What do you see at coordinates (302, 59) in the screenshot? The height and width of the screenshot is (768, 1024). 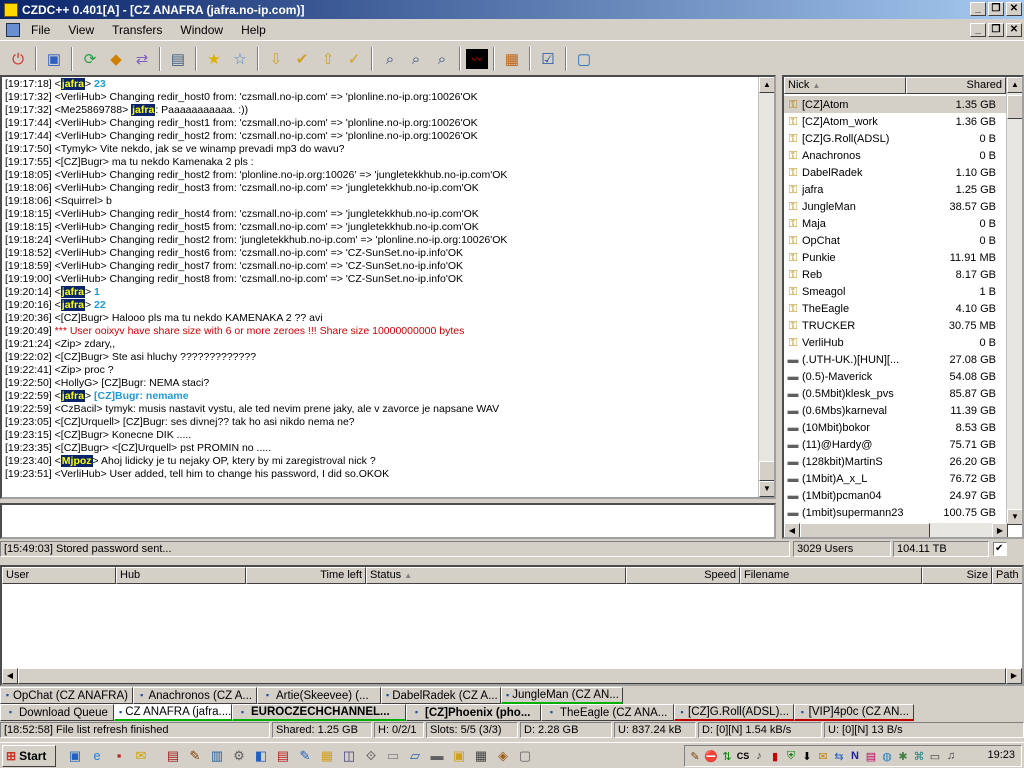 I see `finished-icon: ✔` at bounding box center [302, 59].